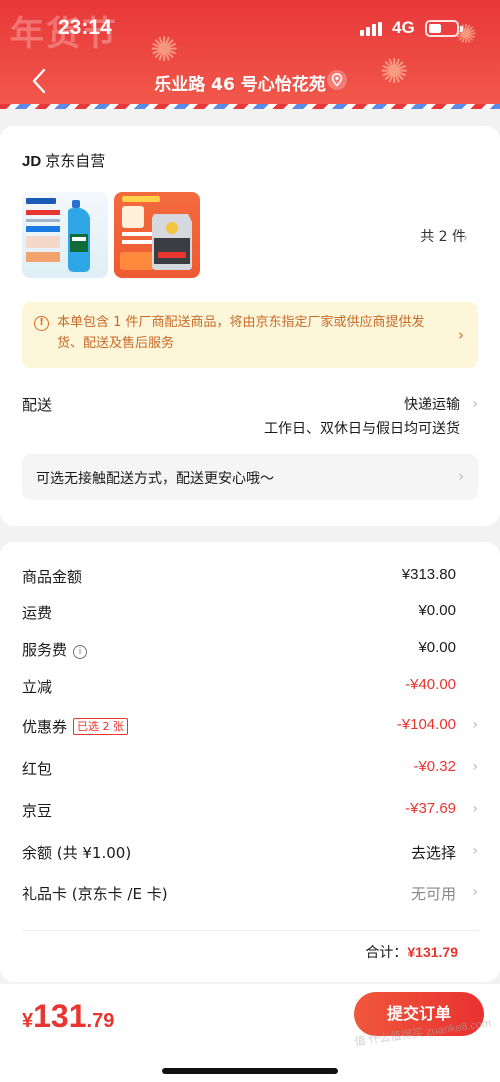 The height and width of the screenshot is (1082, 500). Describe the element at coordinates (28, 1021) in the screenshot. I see `currency-symbol: ¥` at that location.